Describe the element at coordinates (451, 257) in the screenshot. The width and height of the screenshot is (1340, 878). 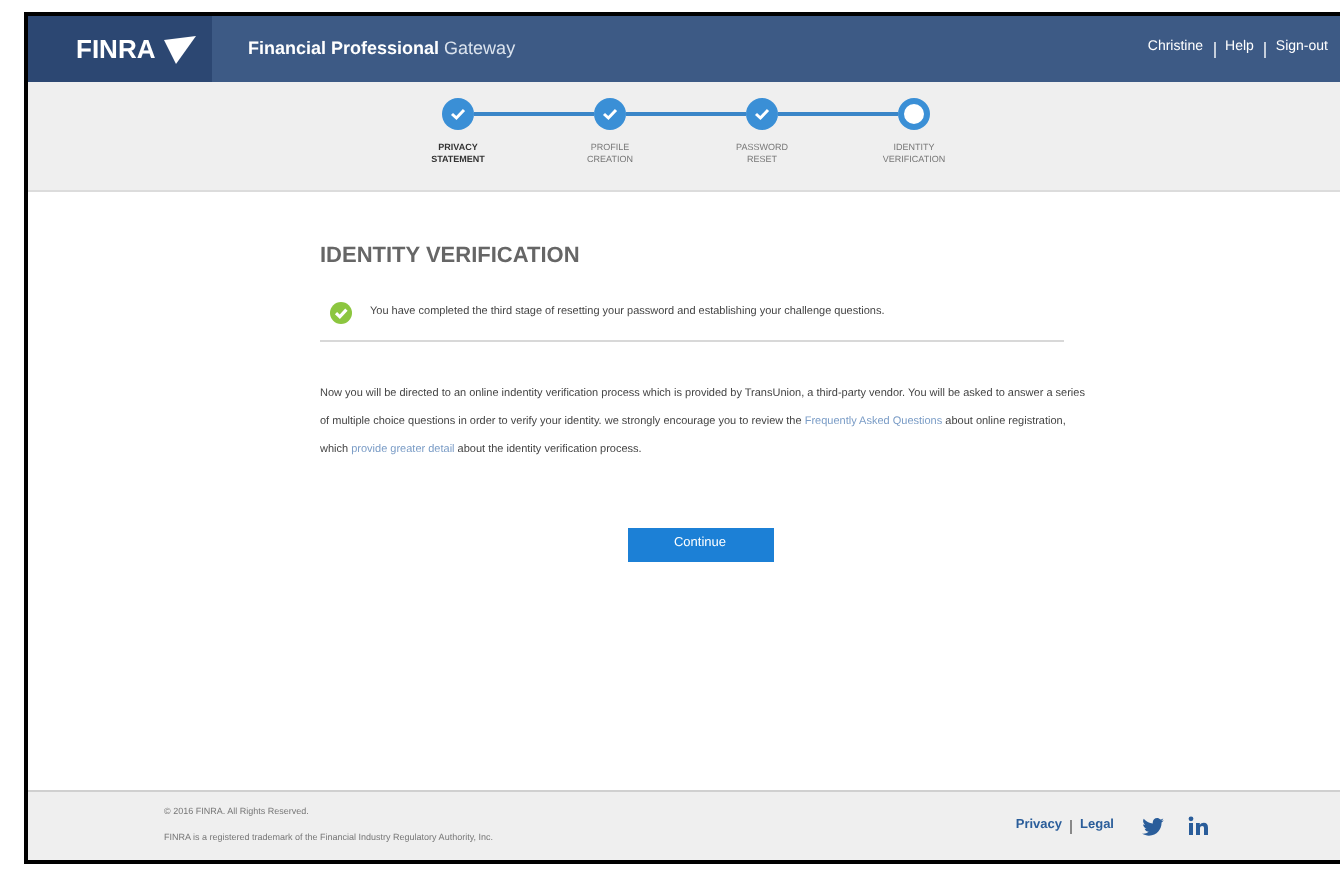
I see `page-heading: IDENTITY VERIFICATION` at that location.